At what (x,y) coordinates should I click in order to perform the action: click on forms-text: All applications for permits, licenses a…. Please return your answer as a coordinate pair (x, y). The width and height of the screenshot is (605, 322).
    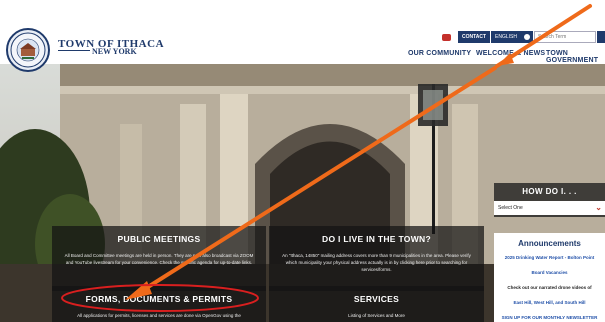
    Looking at the image, I should click on (159, 315).